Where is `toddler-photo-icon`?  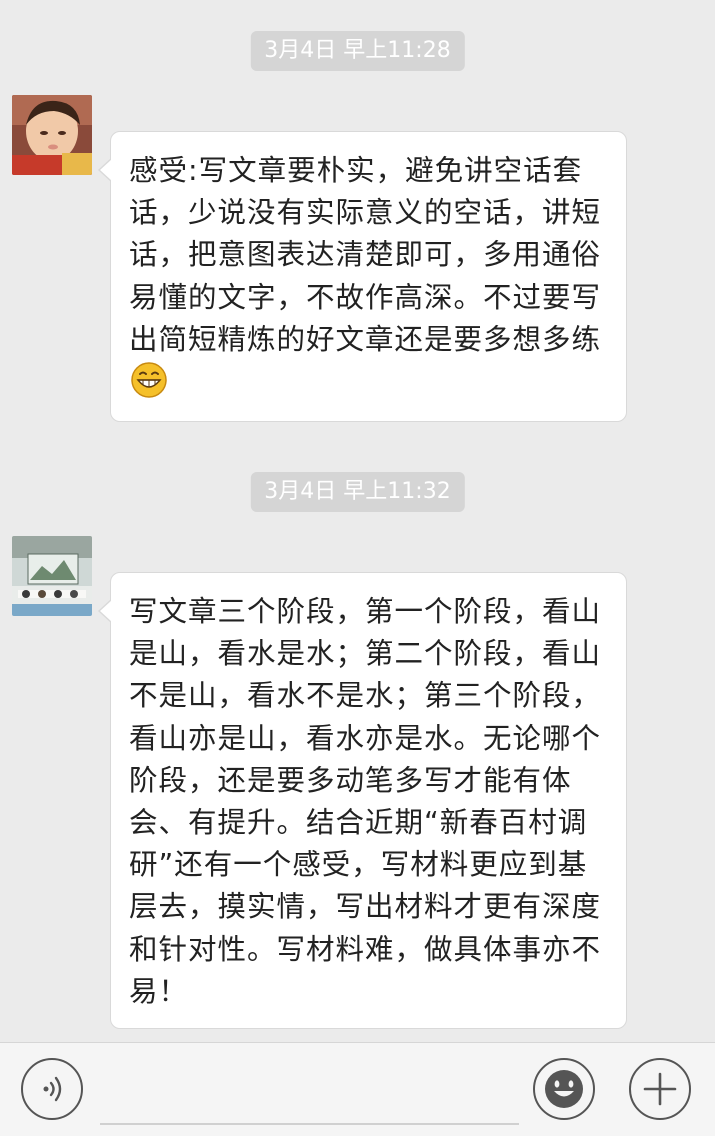 toddler-photo-icon is located at coordinates (52, 135).